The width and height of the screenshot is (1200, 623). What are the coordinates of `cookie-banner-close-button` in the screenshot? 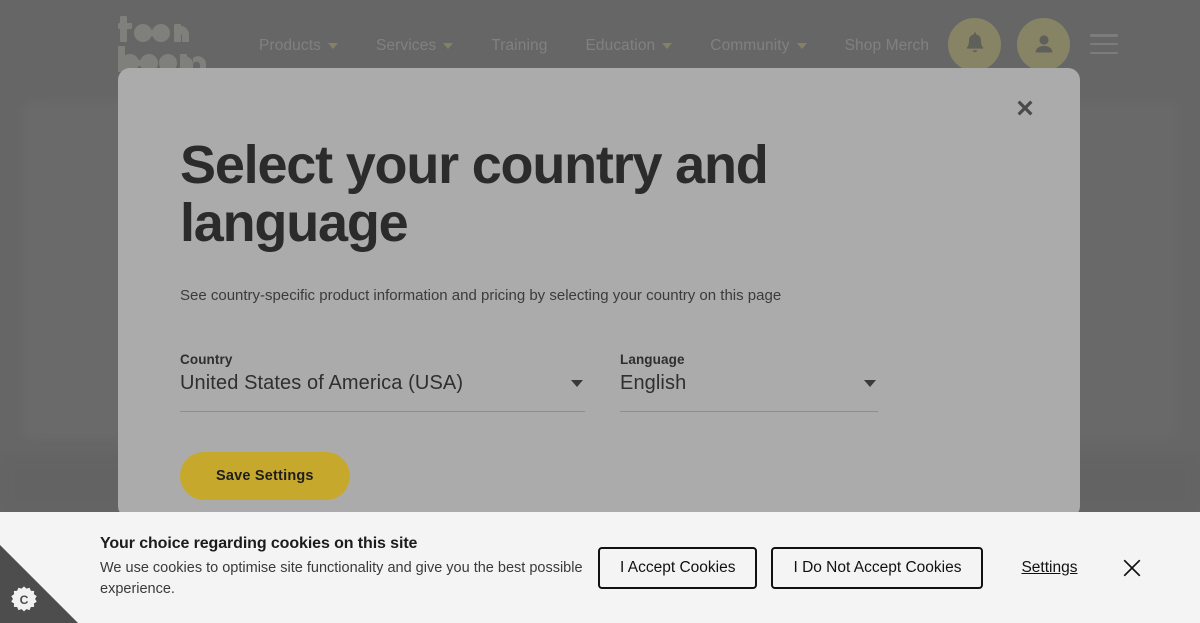 It's located at (1132, 568).